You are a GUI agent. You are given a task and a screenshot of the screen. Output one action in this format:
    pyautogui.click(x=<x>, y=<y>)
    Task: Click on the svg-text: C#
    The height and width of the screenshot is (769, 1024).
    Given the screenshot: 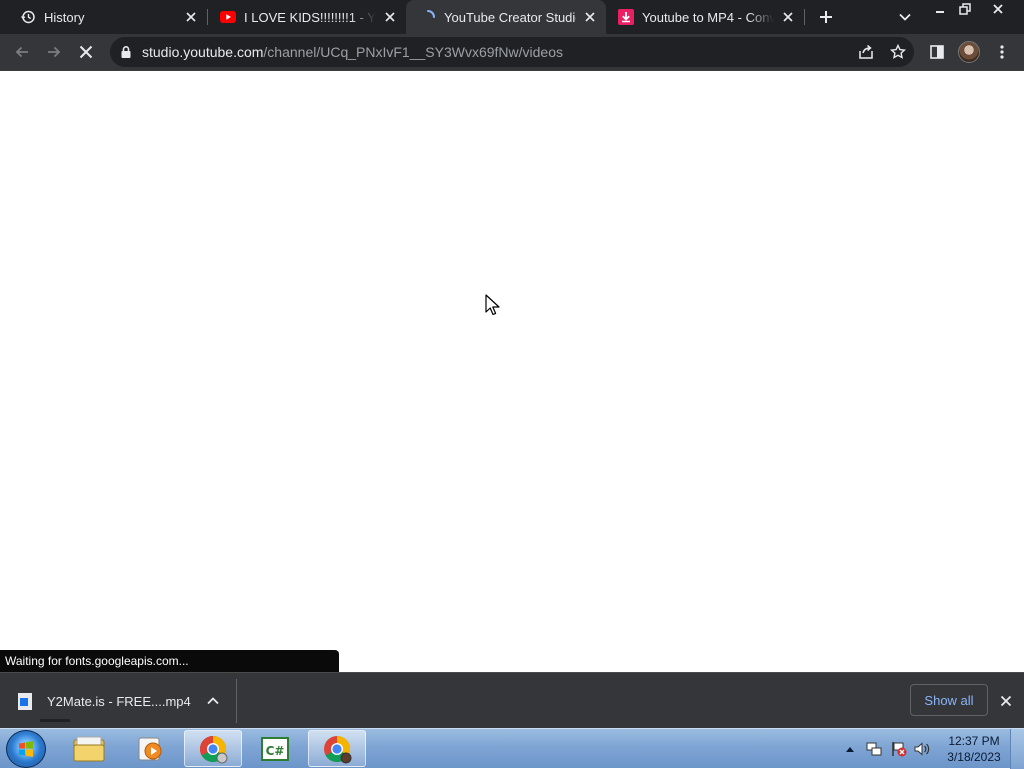 What is the action you would take?
    pyautogui.click(x=275, y=751)
    